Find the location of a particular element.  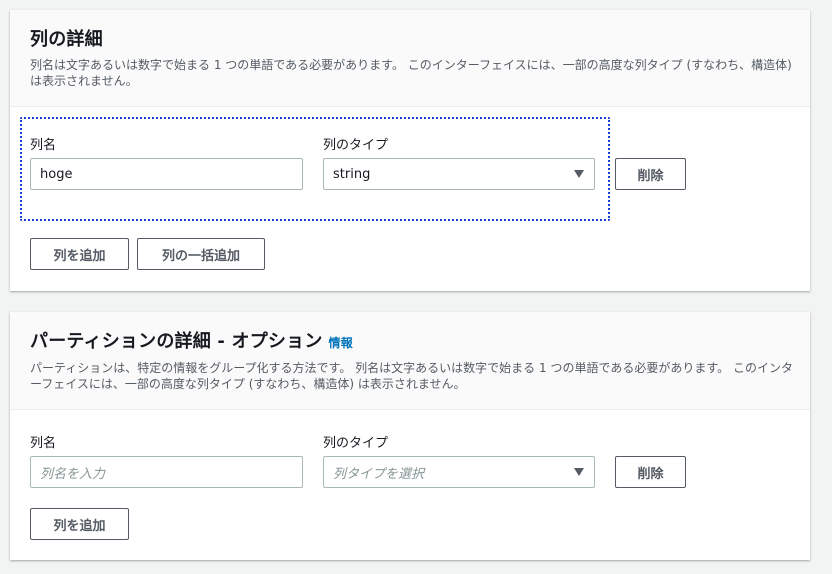

delete-column-button: 削除 is located at coordinates (650, 174).